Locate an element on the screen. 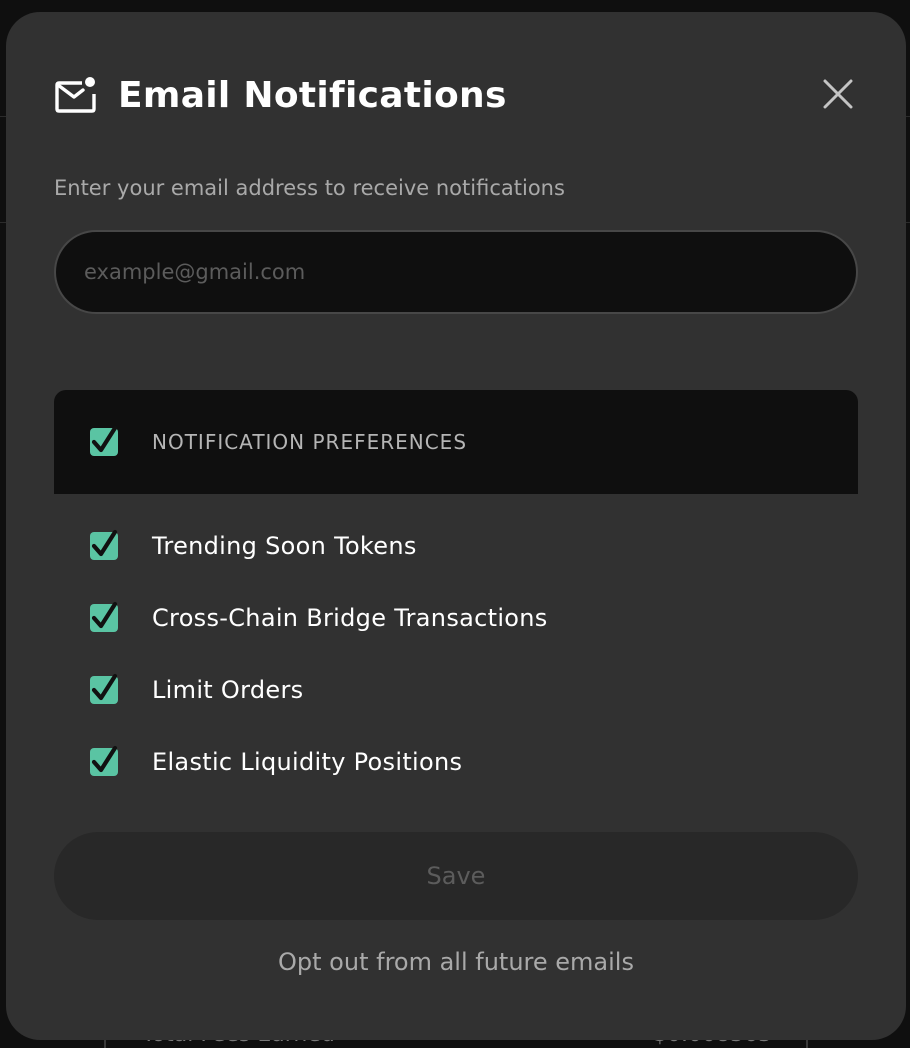 The image size is (910, 1048). option-elastic-liquidity-positions: Elastic Liquidity Positions is located at coordinates (276, 762).